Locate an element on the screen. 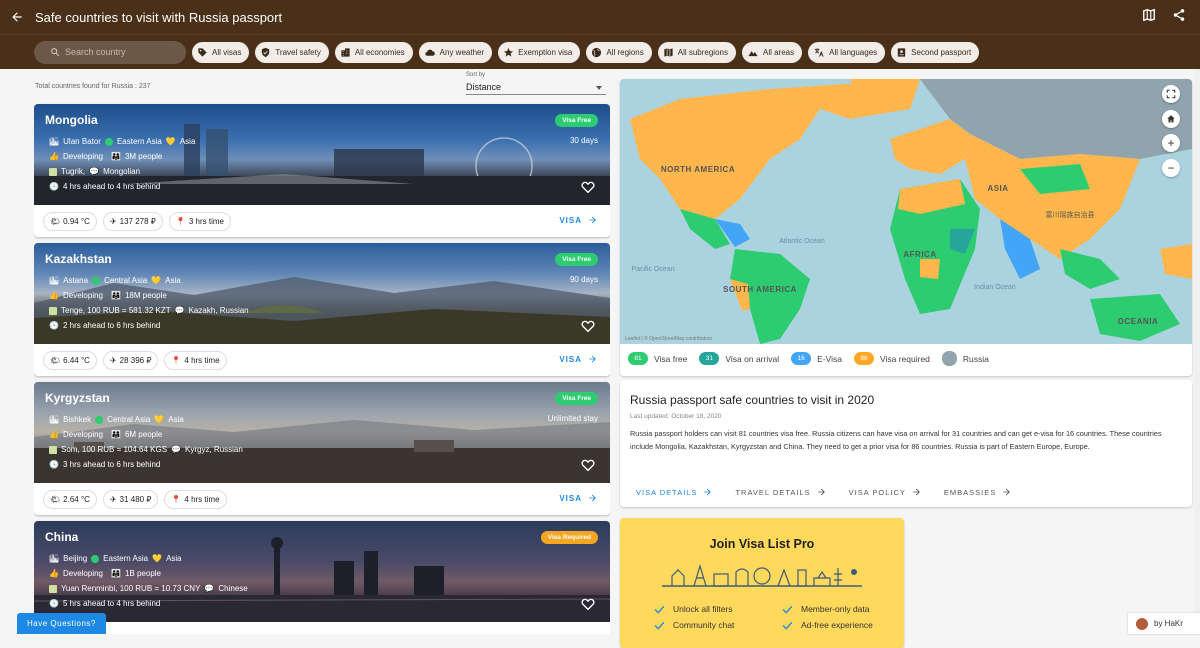 This screenshot has width=1200, height=648. passport-icon is located at coordinates (901, 52).